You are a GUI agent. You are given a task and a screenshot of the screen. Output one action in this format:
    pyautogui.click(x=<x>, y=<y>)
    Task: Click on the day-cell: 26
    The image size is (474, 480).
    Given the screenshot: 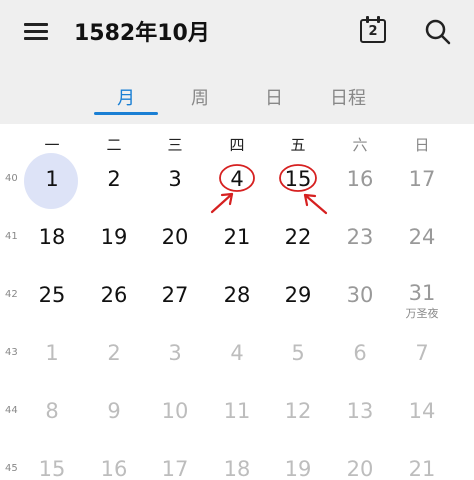 What is the action you would take?
    pyautogui.click(x=114, y=295)
    